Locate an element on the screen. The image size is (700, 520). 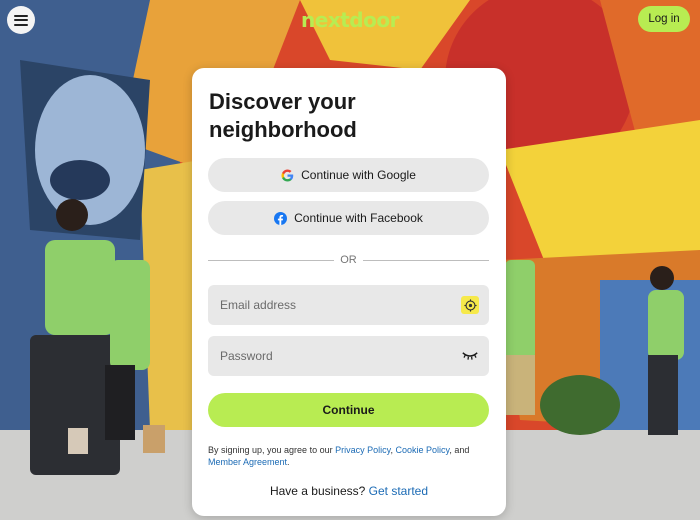
login-button: Log in is located at coordinates (664, 19).